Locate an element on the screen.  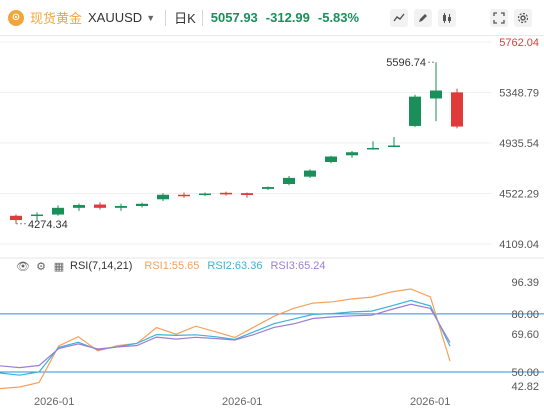
price-tick-label: 4109.04 is located at coordinates (519, 245).